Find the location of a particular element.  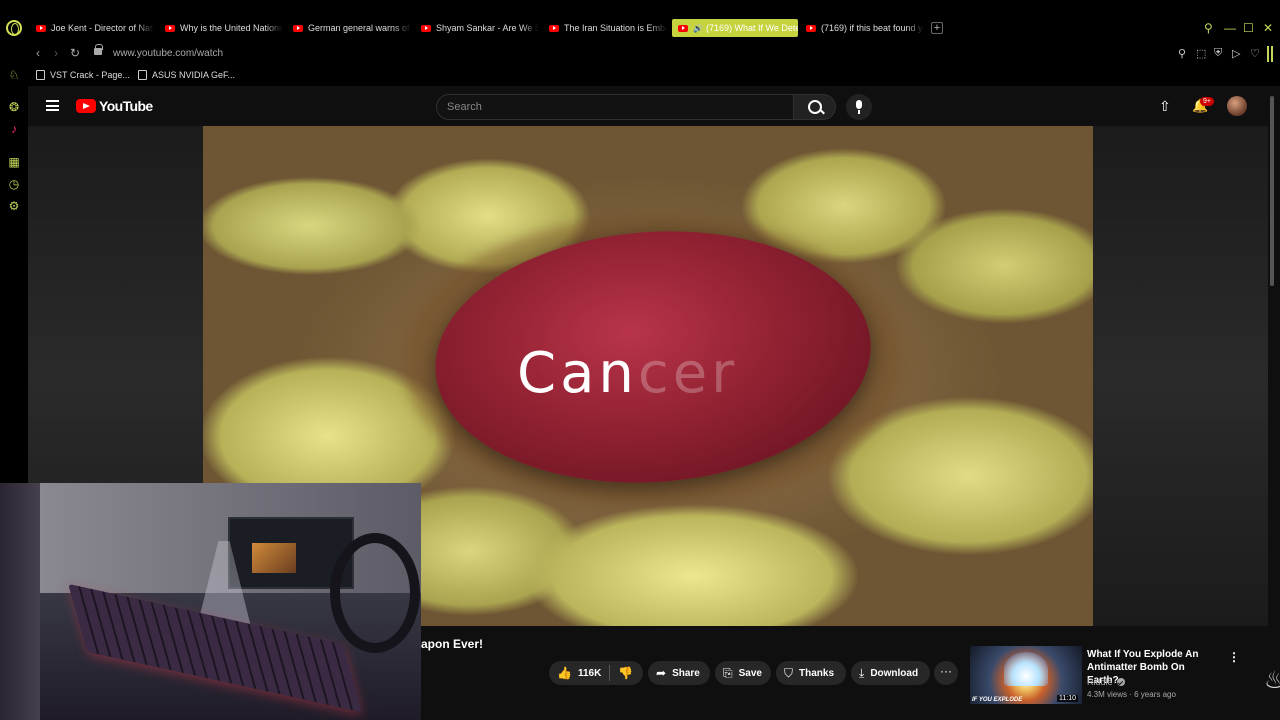

tab-german-general: German general warns of is located at coordinates (352, 28).